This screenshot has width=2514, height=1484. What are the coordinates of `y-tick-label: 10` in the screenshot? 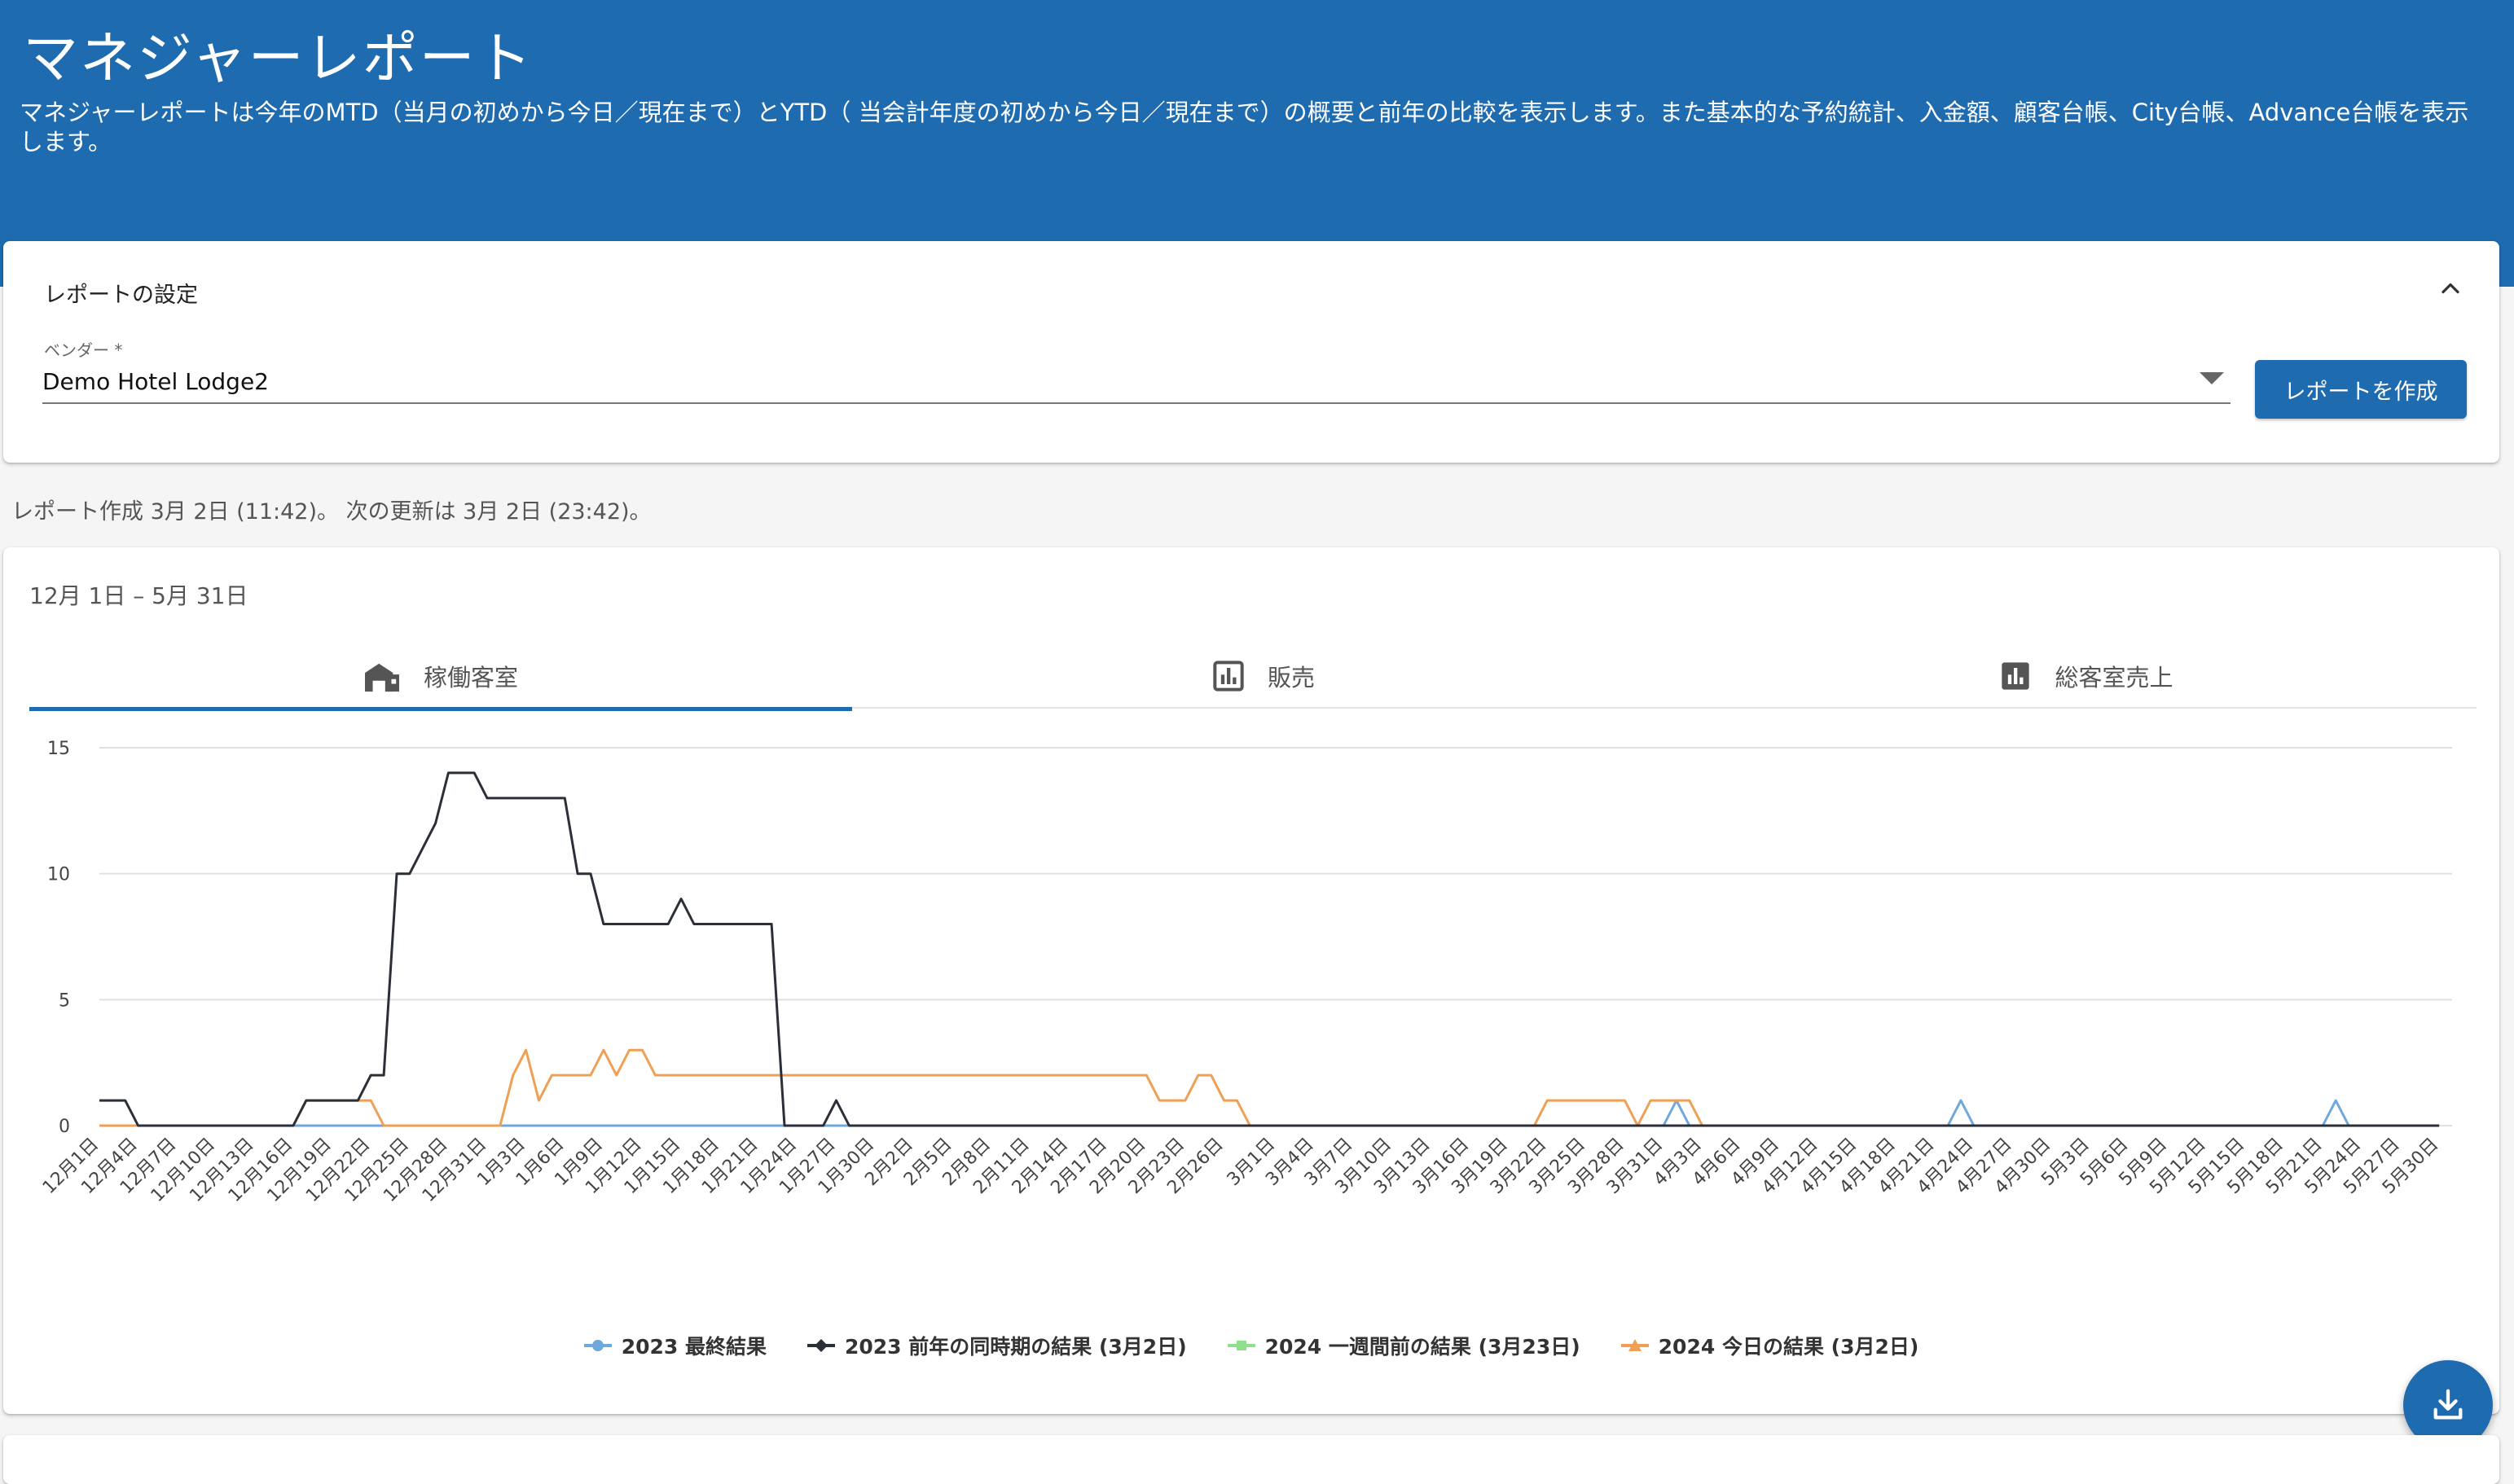 It's located at (58, 875).